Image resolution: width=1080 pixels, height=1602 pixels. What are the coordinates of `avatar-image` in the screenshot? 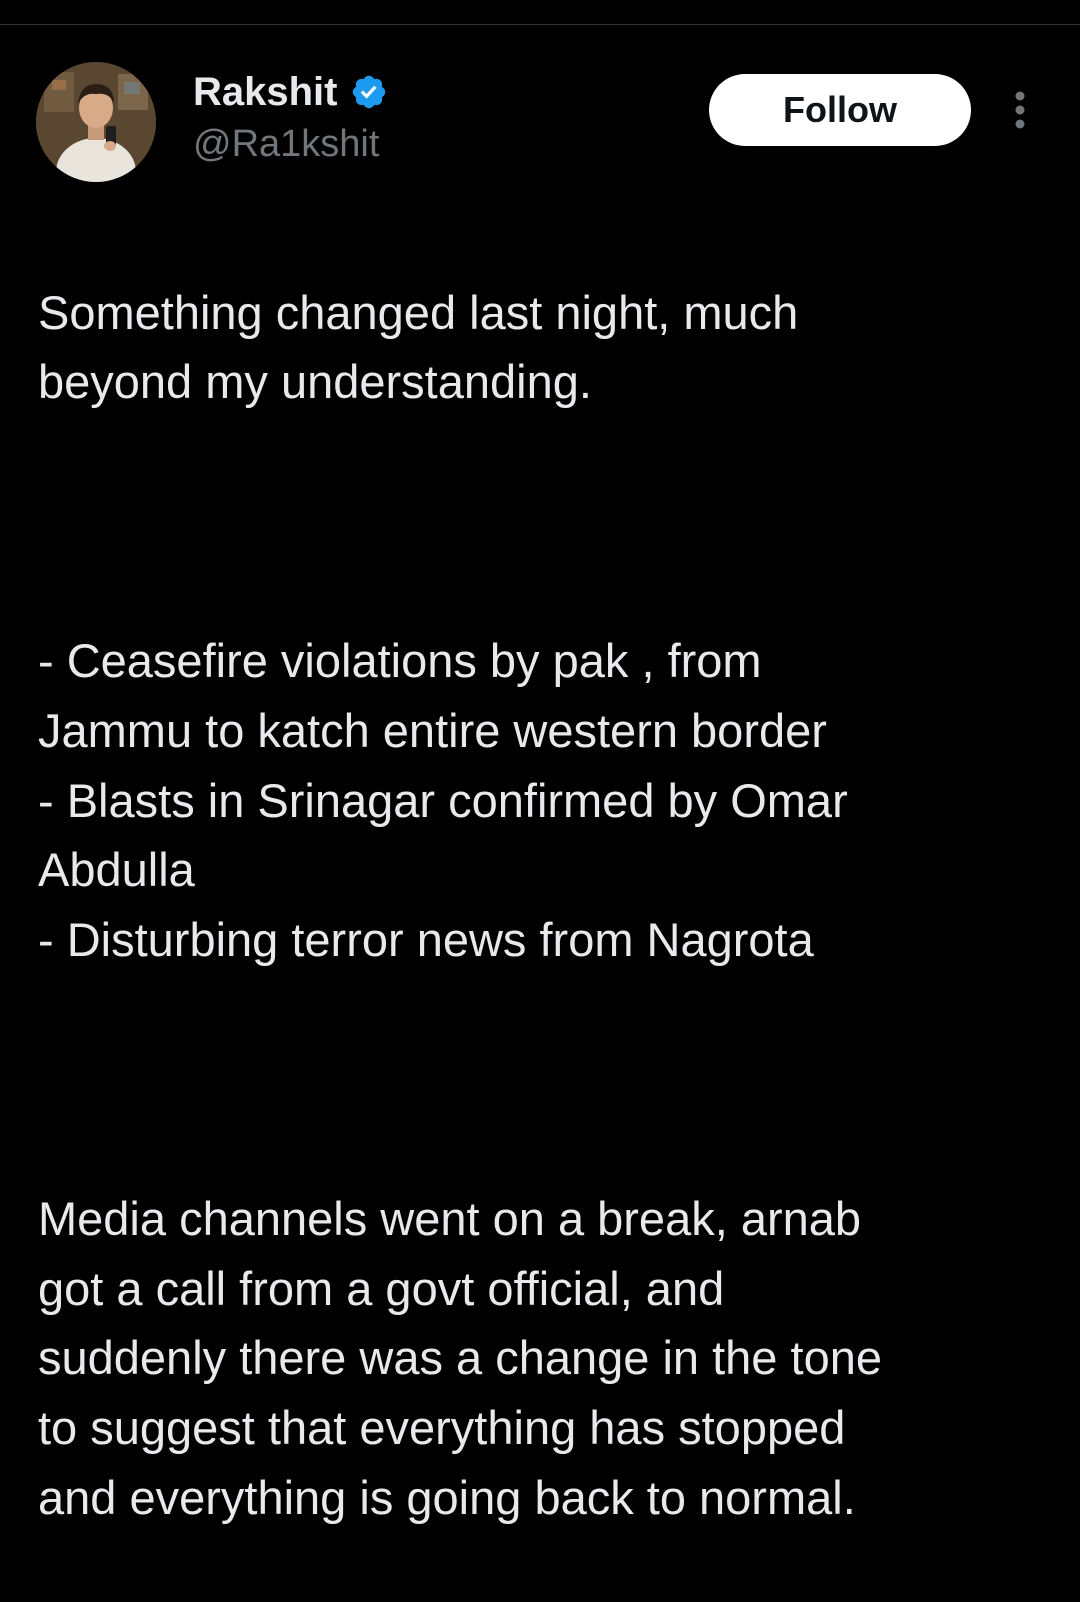 It's located at (96, 122).